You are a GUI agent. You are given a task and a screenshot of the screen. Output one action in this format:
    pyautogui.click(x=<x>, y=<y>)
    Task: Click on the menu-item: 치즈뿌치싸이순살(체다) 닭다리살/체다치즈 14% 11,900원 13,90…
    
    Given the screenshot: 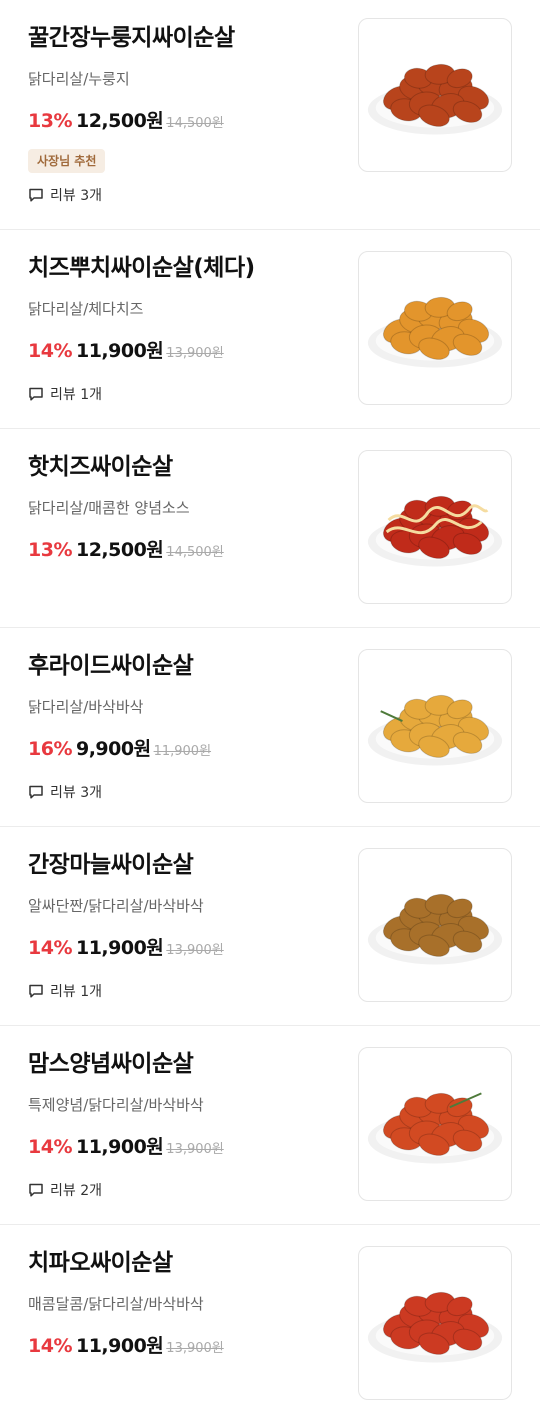 What is the action you would take?
    pyautogui.click(x=270, y=329)
    